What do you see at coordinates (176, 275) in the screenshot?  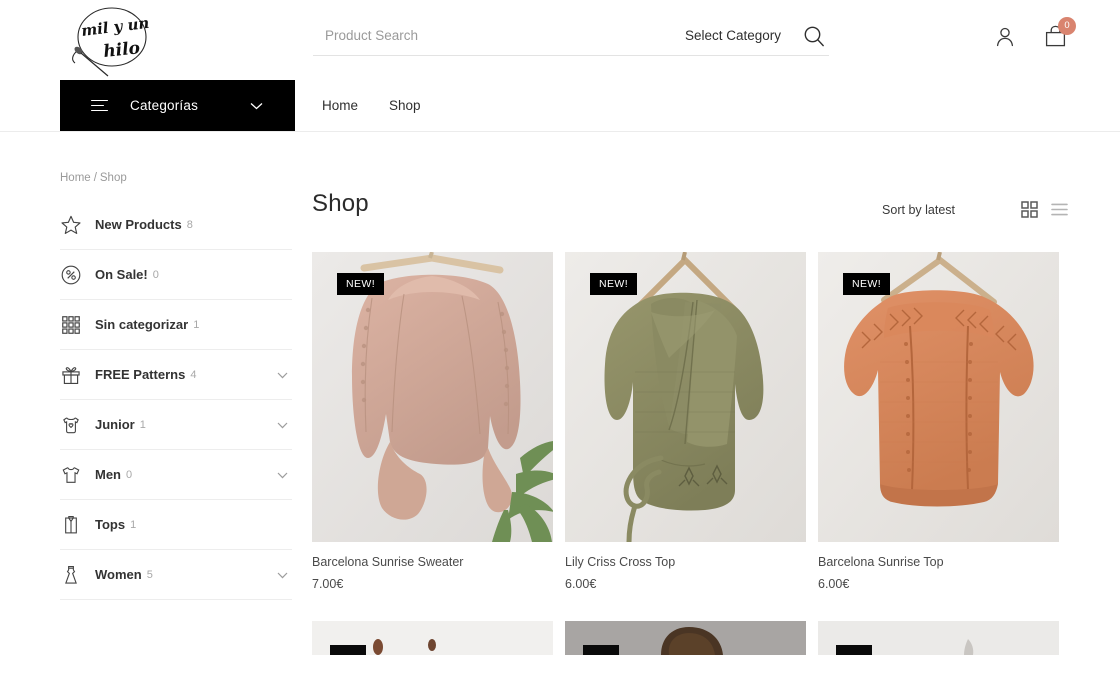 I see `sidebar-item-on-sale: On Sale! 0` at bounding box center [176, 275].